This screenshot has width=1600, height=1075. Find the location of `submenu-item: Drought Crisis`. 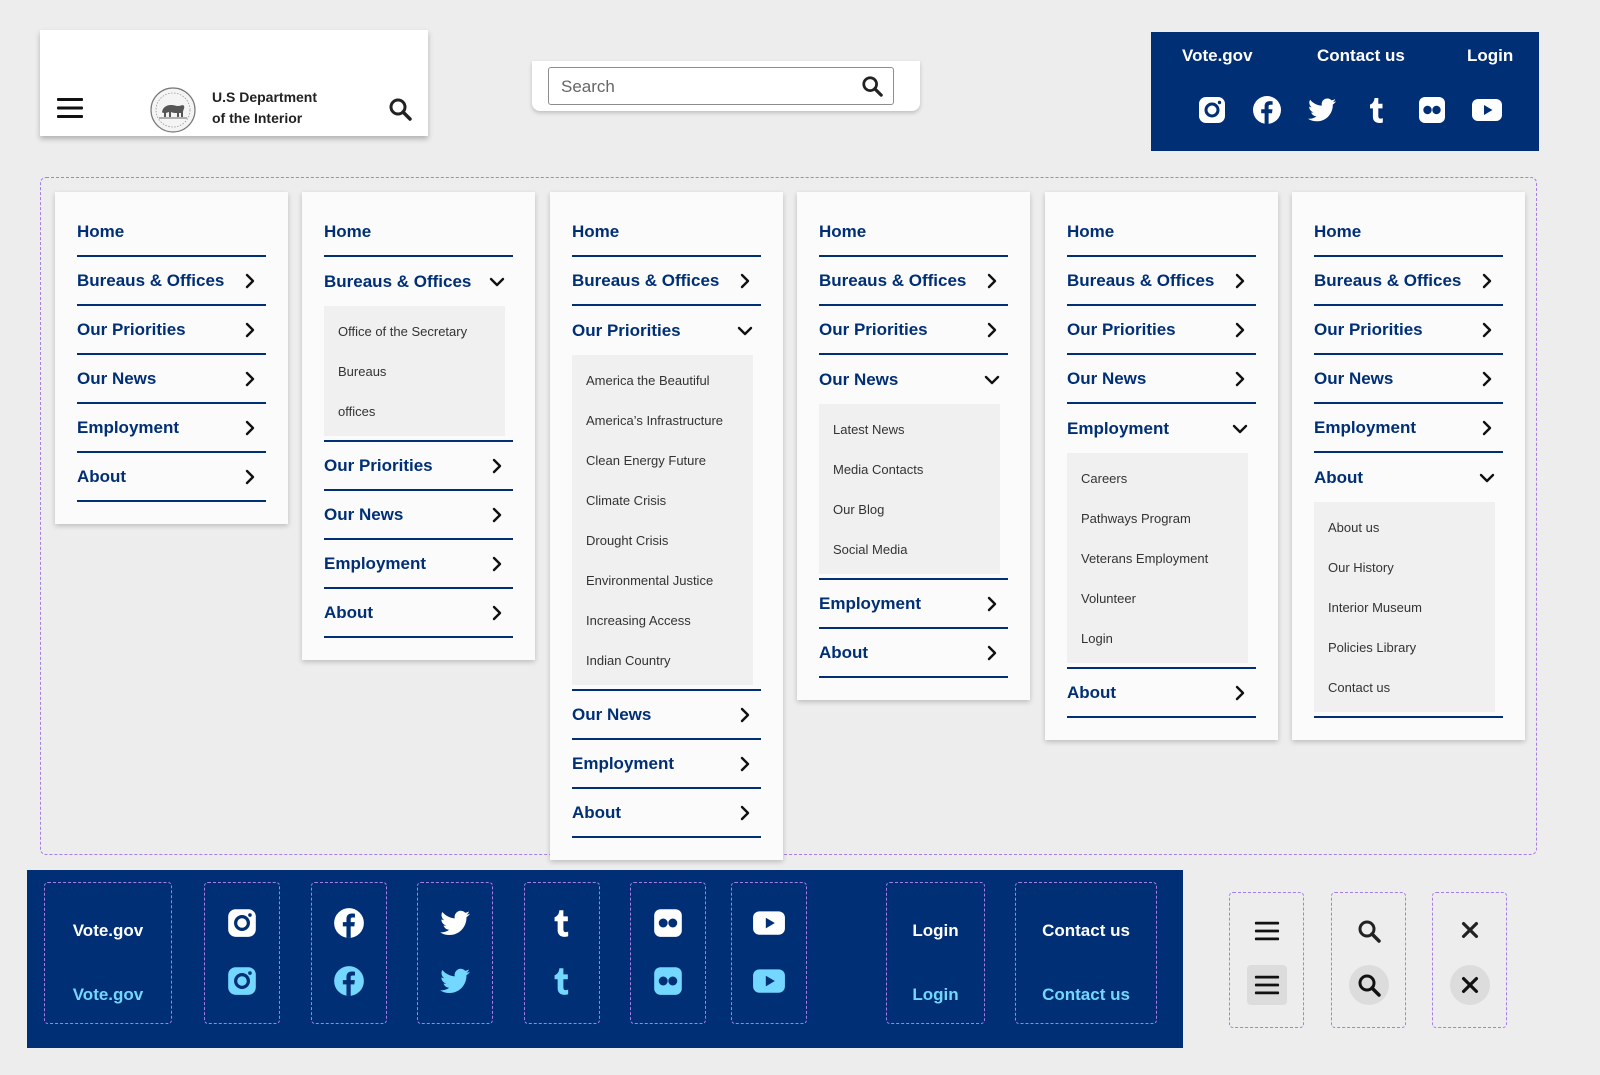

submenu-item: Drought Crisis is located at coordinates (662, 541).